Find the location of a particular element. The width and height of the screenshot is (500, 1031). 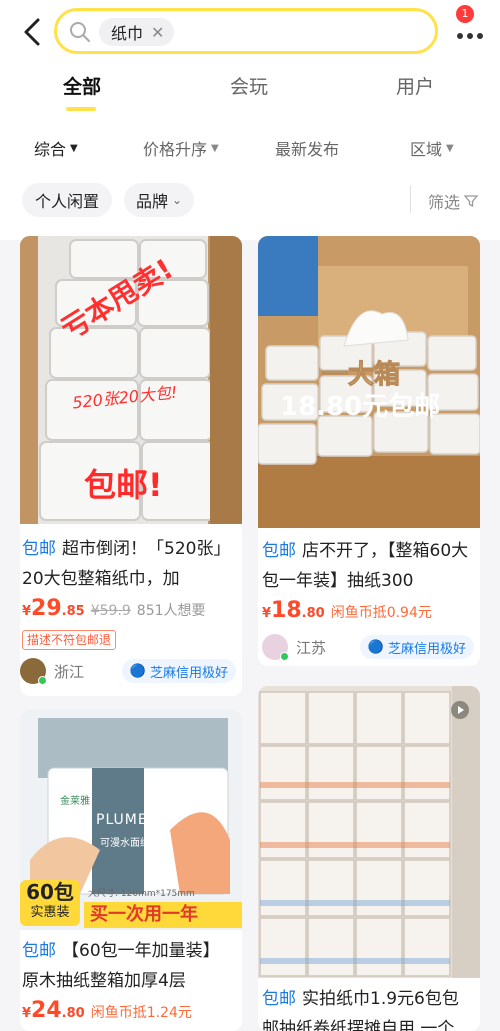

price: ¥18.80 is located at coordinates (293, 610).